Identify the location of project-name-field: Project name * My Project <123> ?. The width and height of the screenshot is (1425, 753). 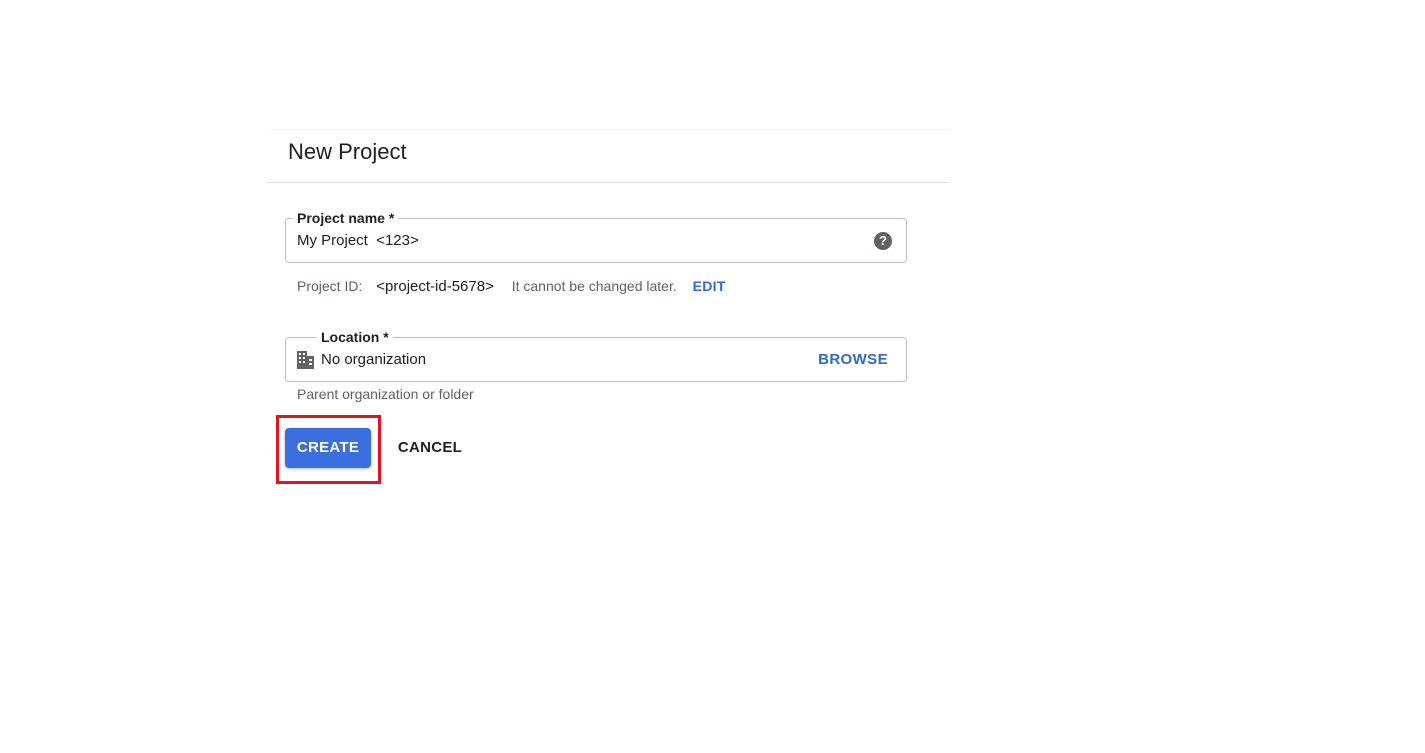
(596, 236).